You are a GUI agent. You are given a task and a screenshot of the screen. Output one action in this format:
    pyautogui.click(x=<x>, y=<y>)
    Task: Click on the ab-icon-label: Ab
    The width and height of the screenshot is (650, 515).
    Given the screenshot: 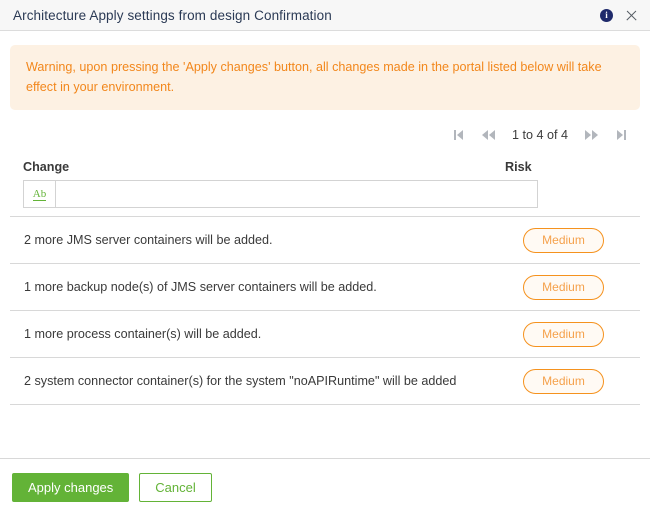 What is the action you would take?
    pyautogui.click(x=39, y=194)
    